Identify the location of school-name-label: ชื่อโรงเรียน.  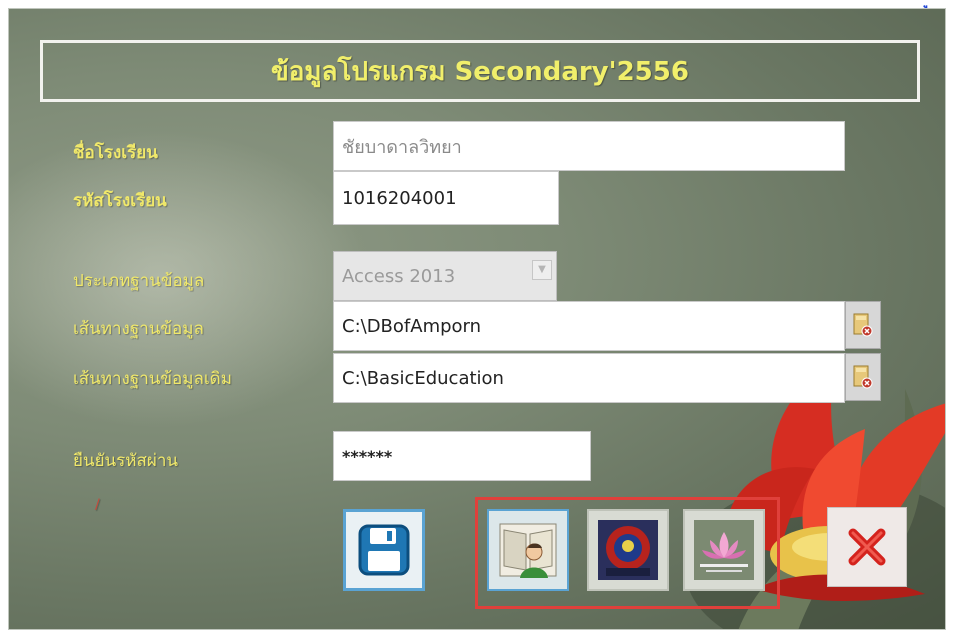
(115, 153).